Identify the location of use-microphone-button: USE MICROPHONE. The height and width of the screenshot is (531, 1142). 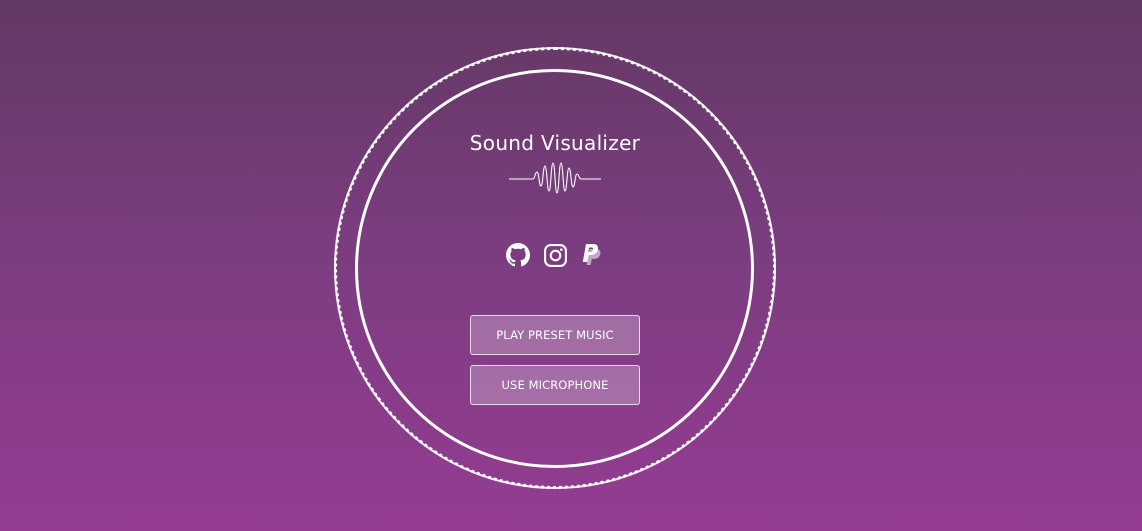
(555, 385).